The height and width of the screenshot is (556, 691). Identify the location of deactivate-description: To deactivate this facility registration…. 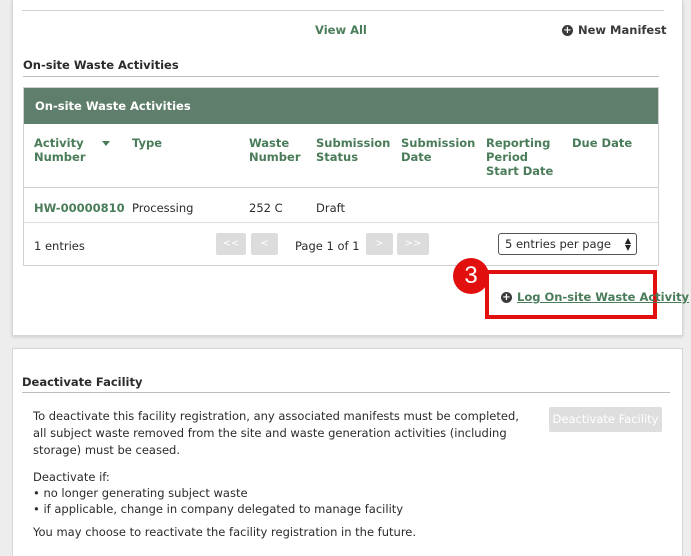
(276, 433).